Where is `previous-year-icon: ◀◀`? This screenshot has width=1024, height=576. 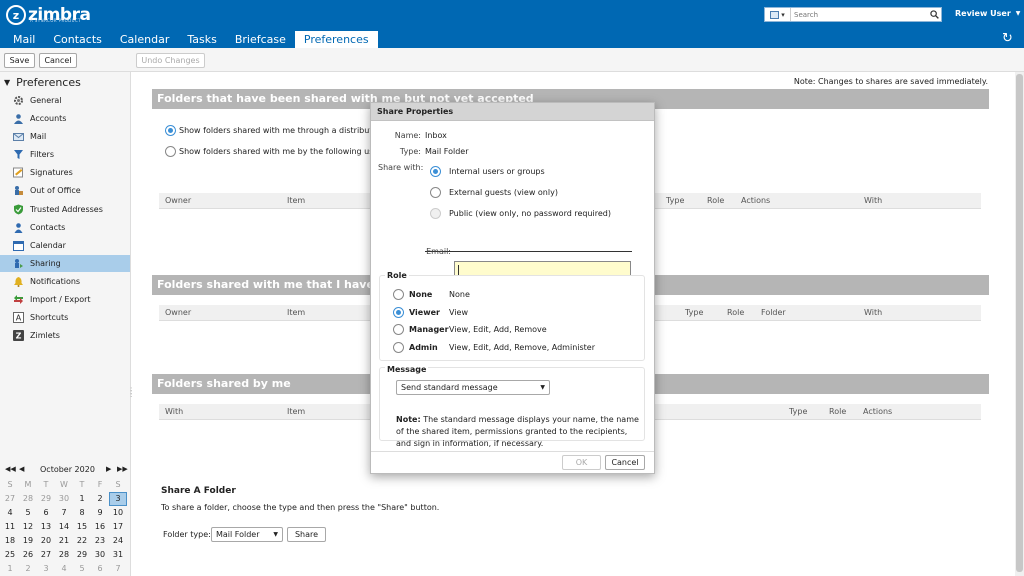 previous-year-icon: ◀◀ is located at coordinates (10, 469).